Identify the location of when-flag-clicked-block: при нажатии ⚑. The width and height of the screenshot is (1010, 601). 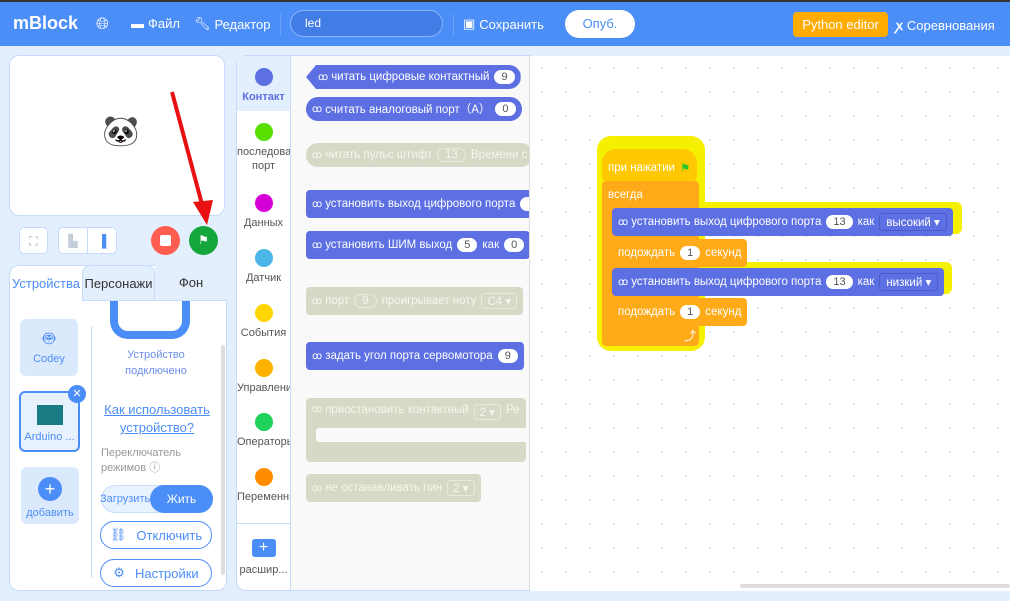
(649, 165).